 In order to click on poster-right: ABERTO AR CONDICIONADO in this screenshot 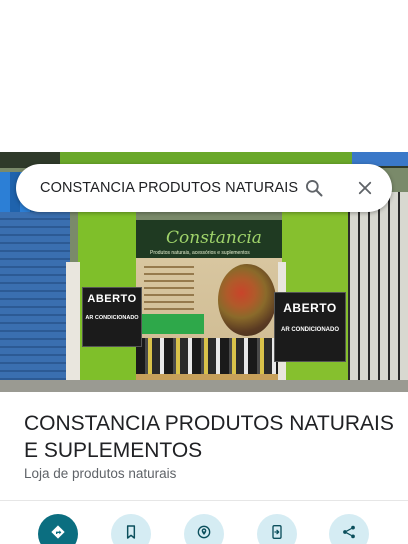, I will do `click(310, 327)`.